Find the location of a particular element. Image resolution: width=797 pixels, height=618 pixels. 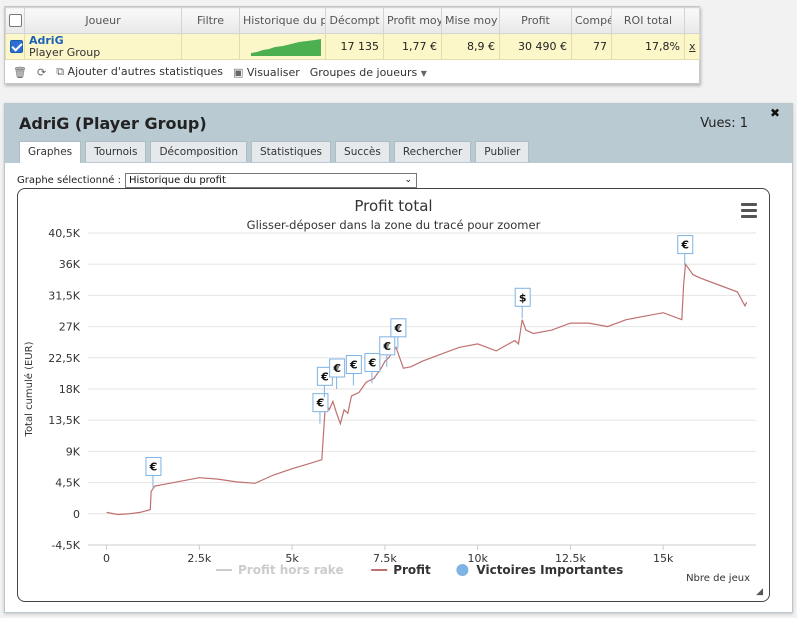

filter-cell is located at coordinates (210, 46).